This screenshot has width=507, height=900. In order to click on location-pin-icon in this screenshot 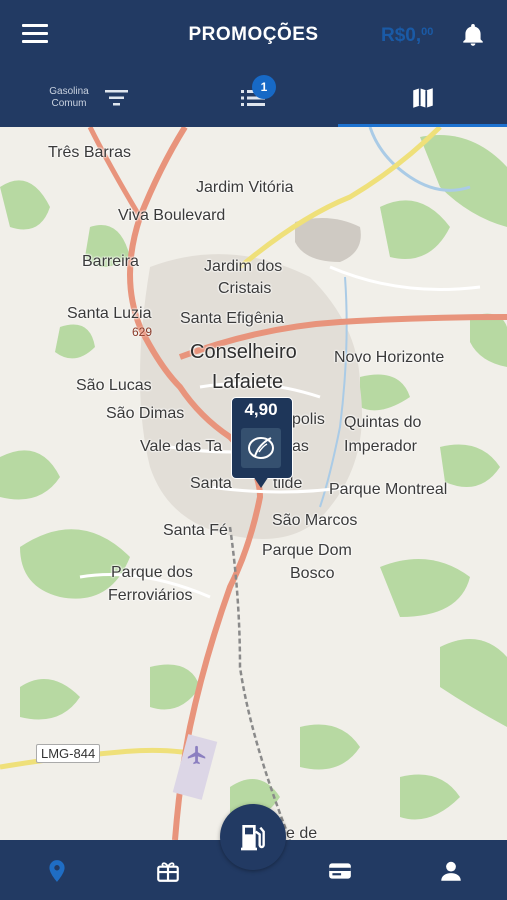, I will do `click(57, 871)`.